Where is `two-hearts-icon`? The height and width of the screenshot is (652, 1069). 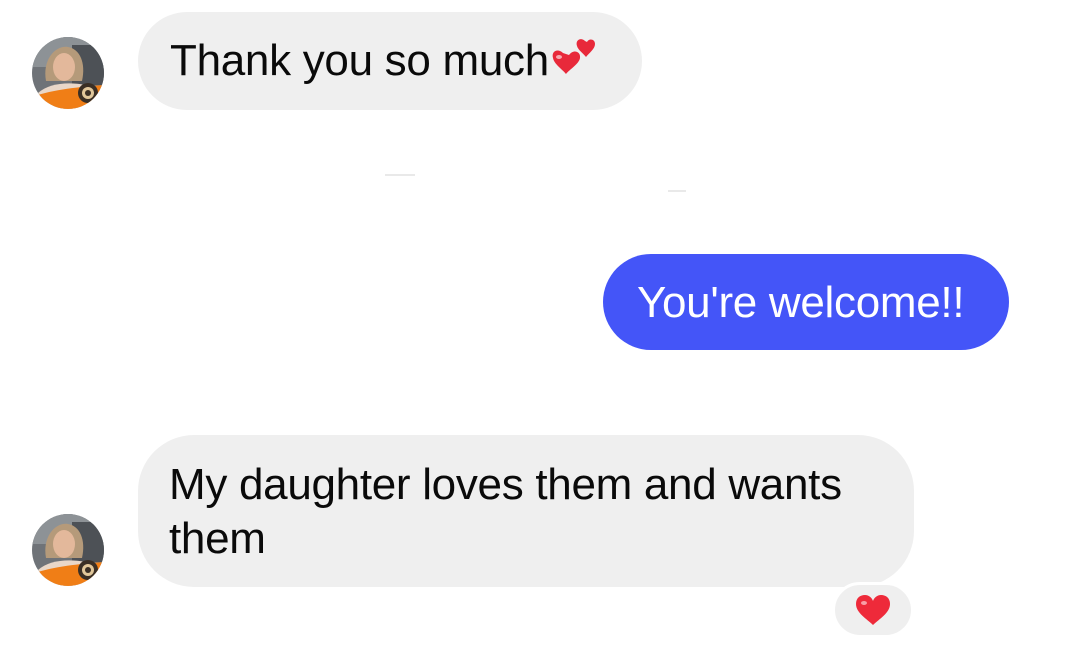 two-hearts-icon is located at coordinates (575, 56).